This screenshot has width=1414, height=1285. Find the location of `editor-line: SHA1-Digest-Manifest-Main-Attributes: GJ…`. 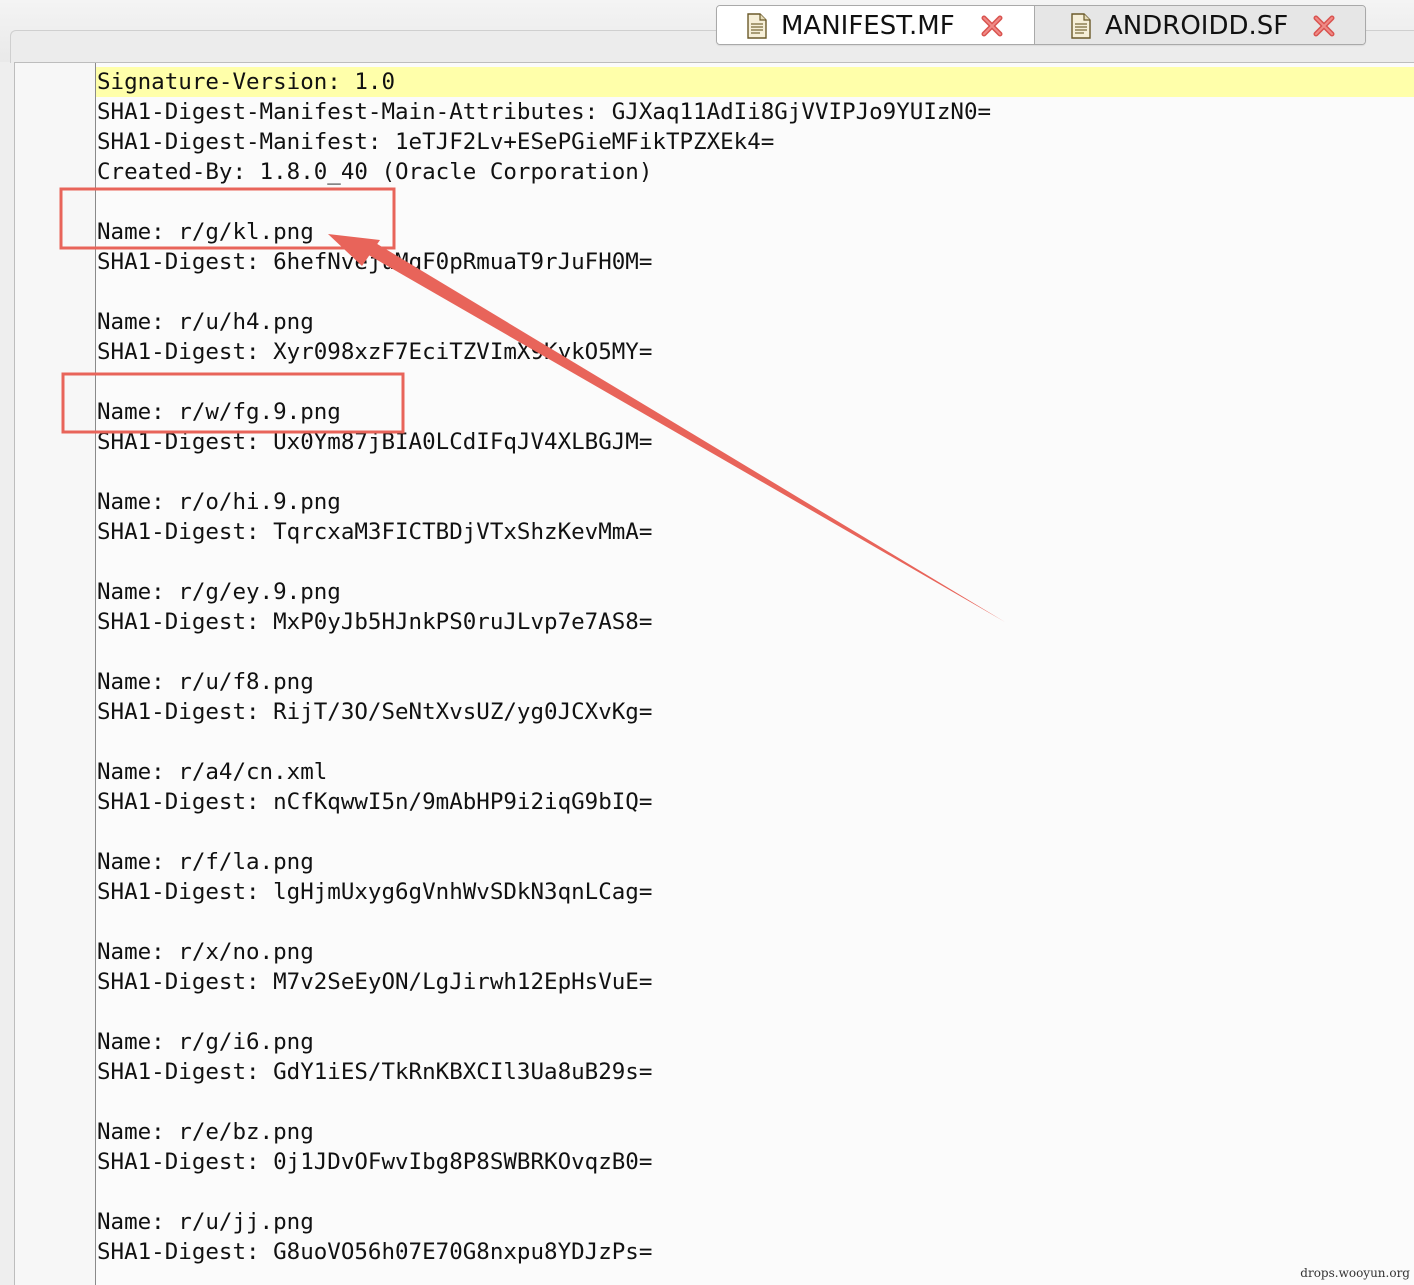

editor-line: SHA1-Digest-Manifest-Main-Attributes: GJ… is located at coordinates (544, 112).